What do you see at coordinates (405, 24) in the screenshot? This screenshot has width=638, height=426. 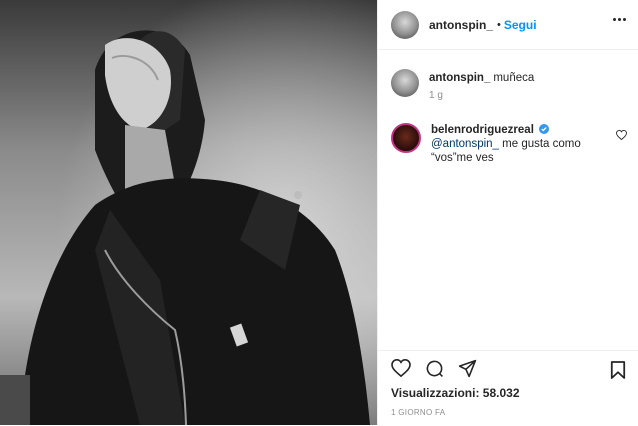 I see `author-avatar` at bounding box center [405, 24].